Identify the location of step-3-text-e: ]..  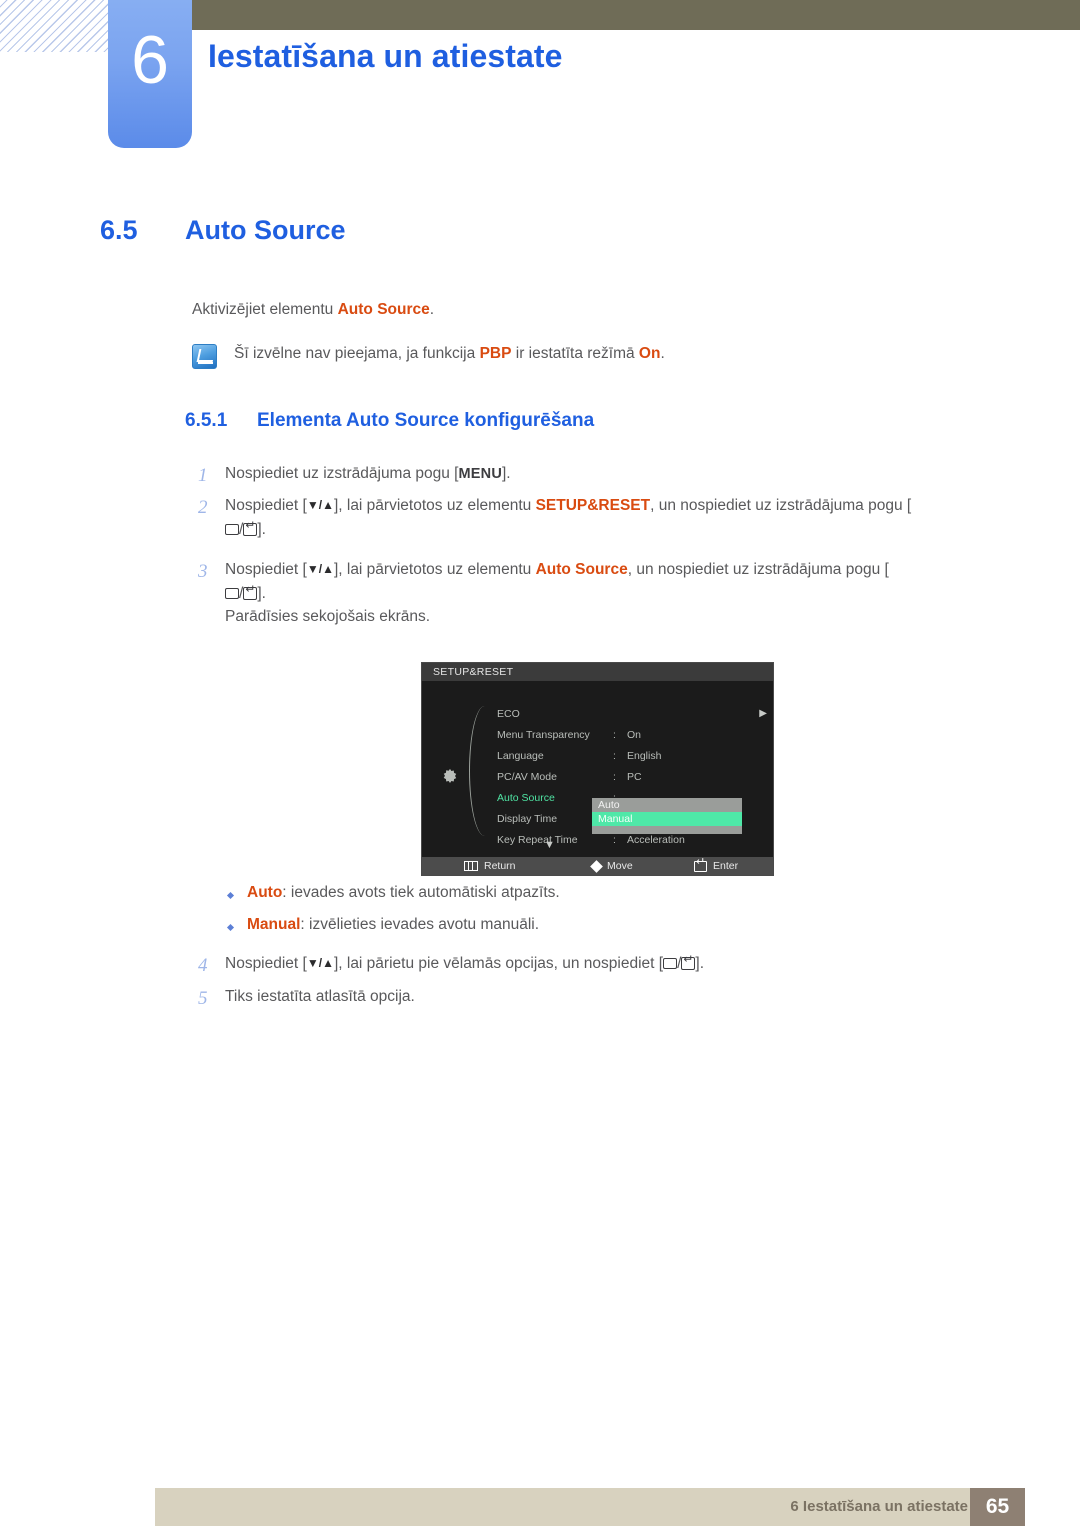
(261, 593).